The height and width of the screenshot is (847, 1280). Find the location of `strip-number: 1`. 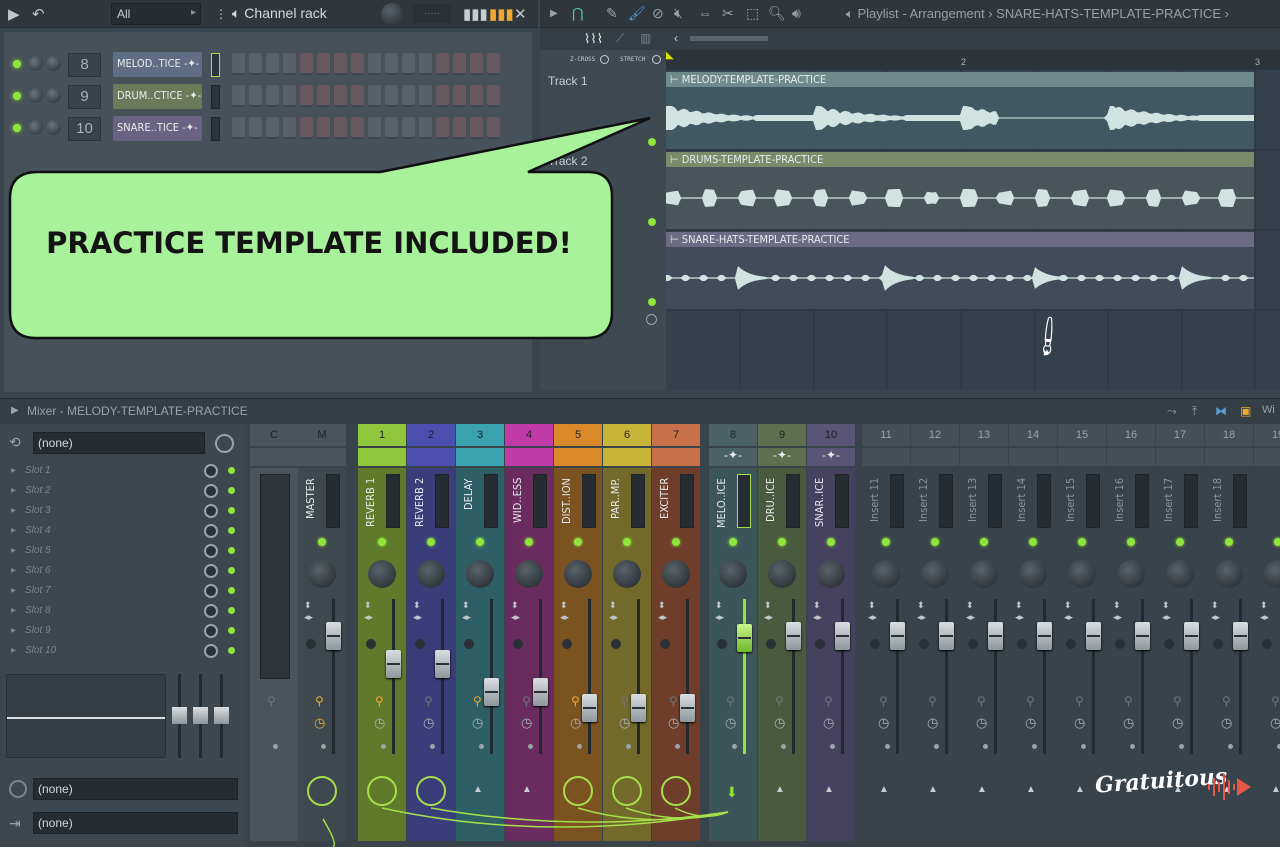

strip-number: 1 is located at coordinates (382, 435).